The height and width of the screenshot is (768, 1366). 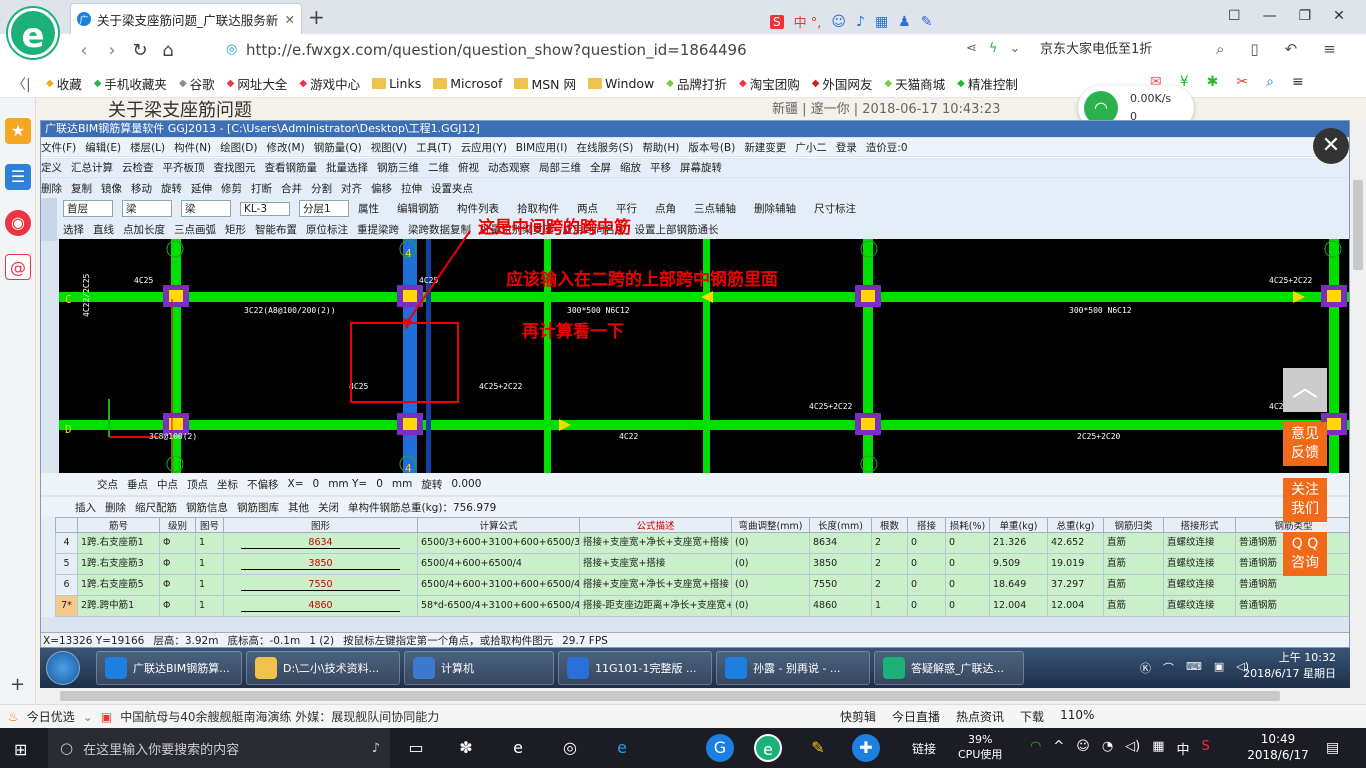 What do you see at coordinates (642, 280) in the screenshot?
I see `annotation-2: 应该输入在二跨的上部跨中钢筋里面` at bounding box center [642, 280].